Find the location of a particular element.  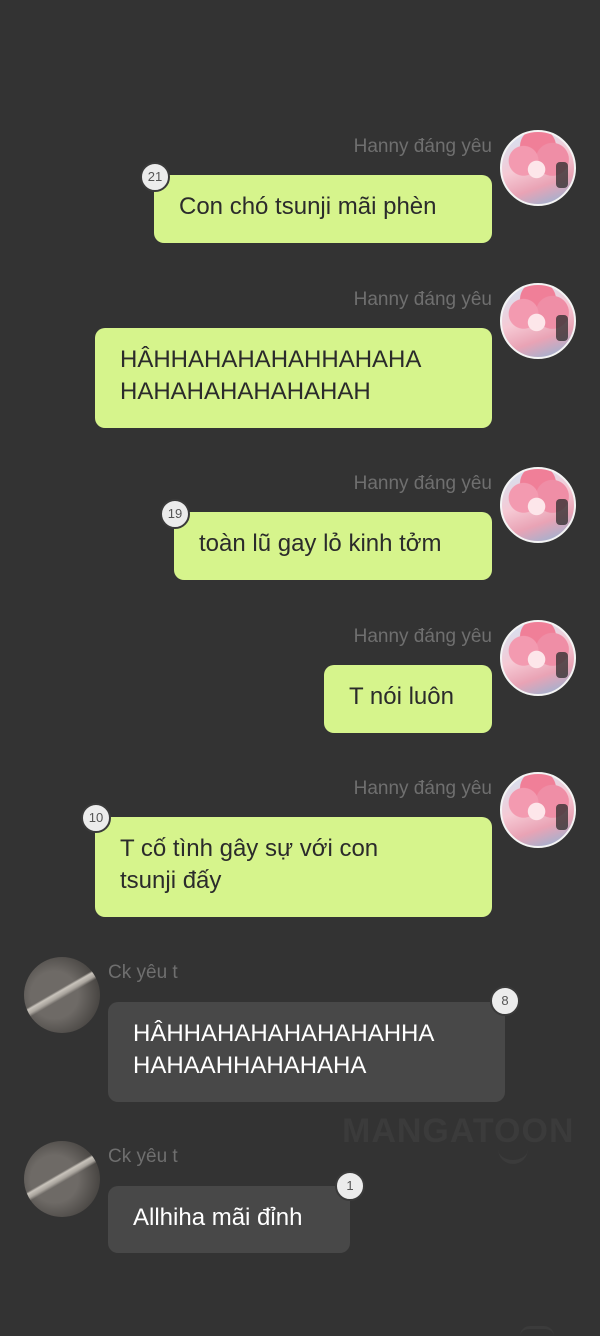

message-bubble: T nói luôn is located at coordinates (408, 699).